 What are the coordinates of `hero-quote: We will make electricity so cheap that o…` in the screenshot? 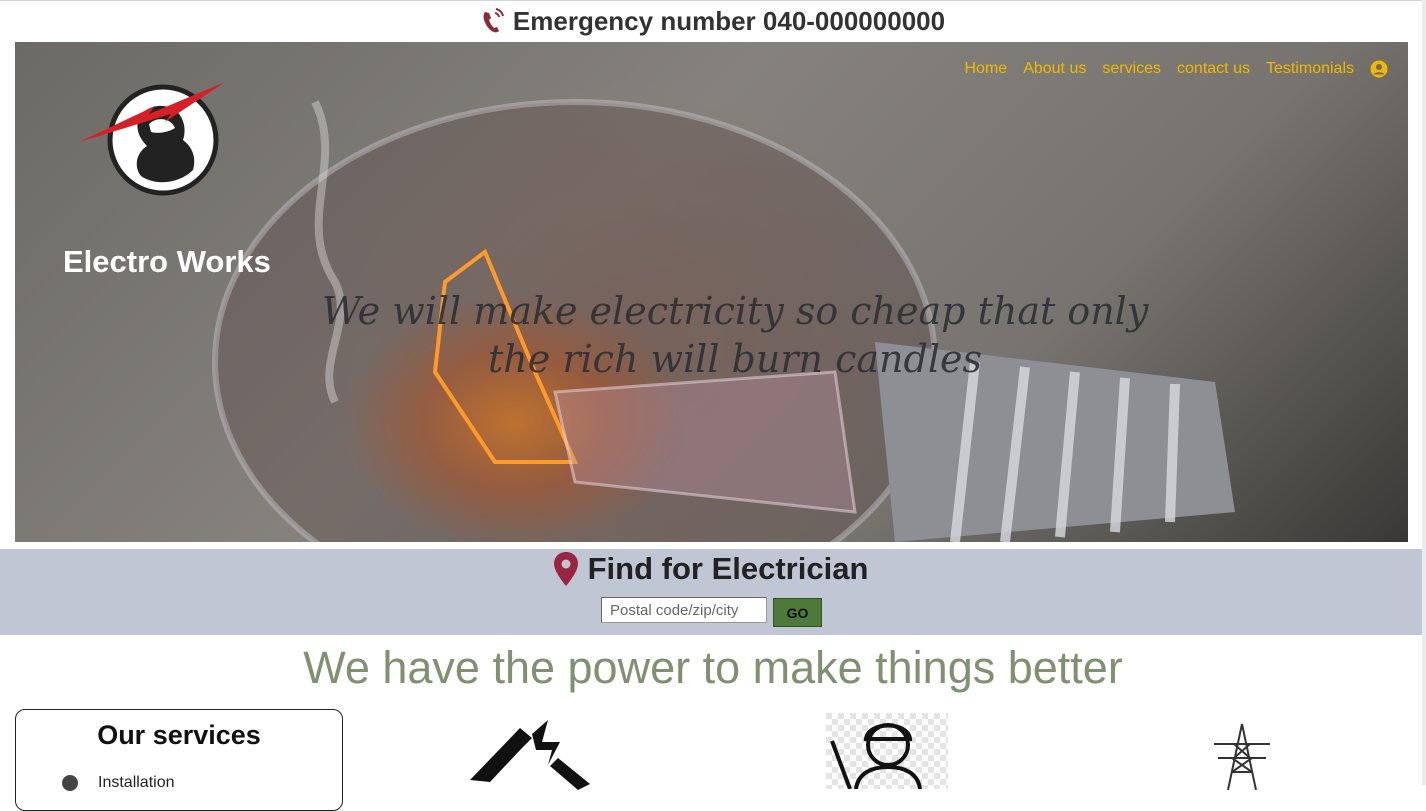 It's located at (735, 335).